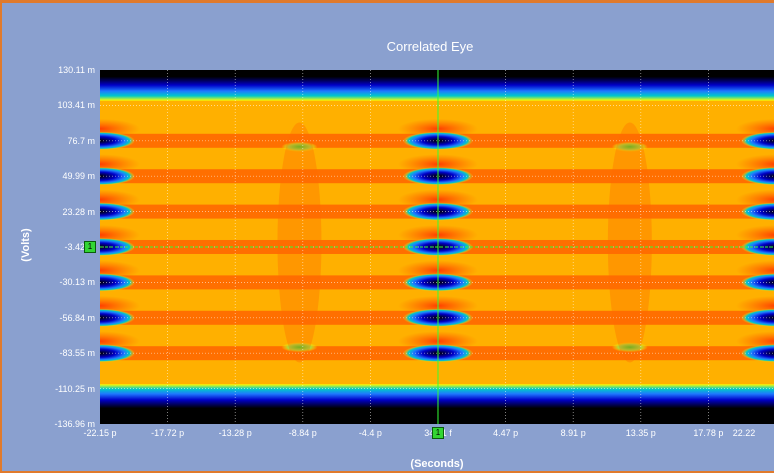 The height and width of the screenshot is (473, 774). Describe the element at coordinates (81, 140) in the screenshot. I see `y-tick-label: 76.7 m` at that location.